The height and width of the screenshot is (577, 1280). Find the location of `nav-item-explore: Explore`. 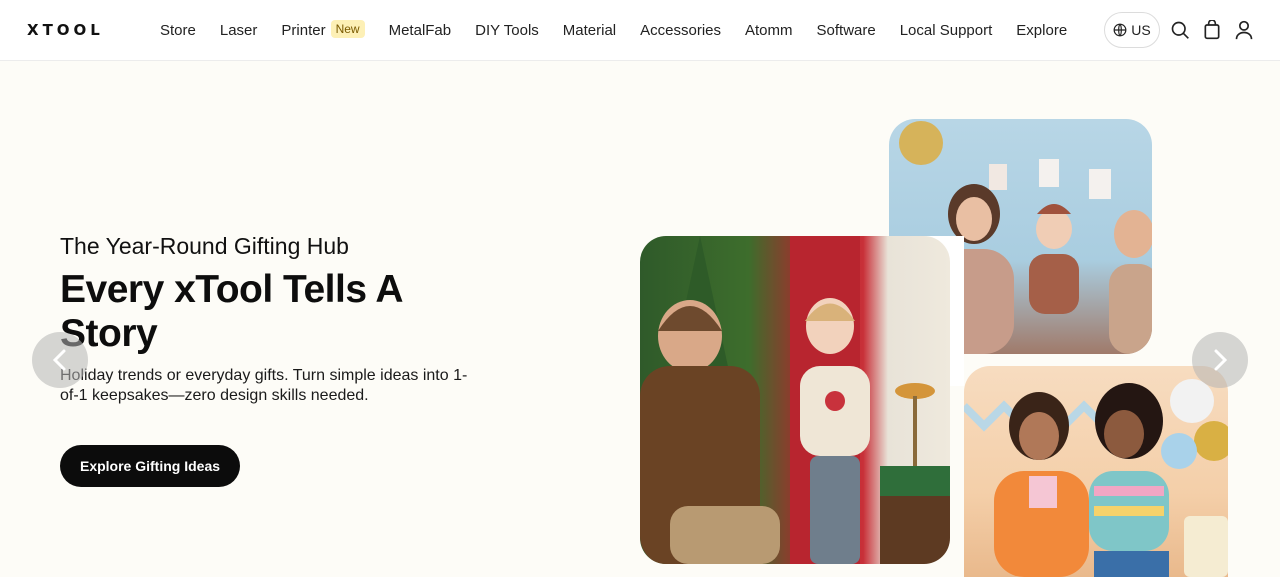

nav-item-explore: Explore is located at coordinates (1041, 30).